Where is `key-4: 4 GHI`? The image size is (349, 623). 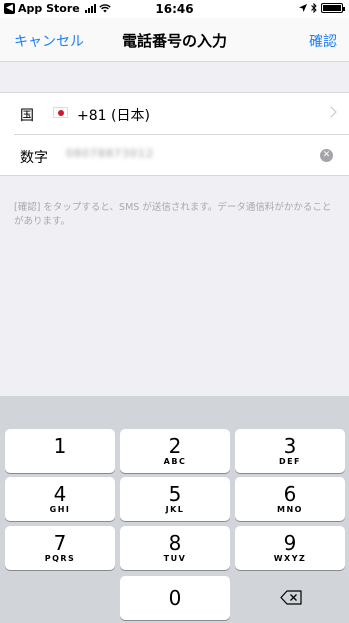
key-4: 4 GHI is located at coordinates (60, 499).